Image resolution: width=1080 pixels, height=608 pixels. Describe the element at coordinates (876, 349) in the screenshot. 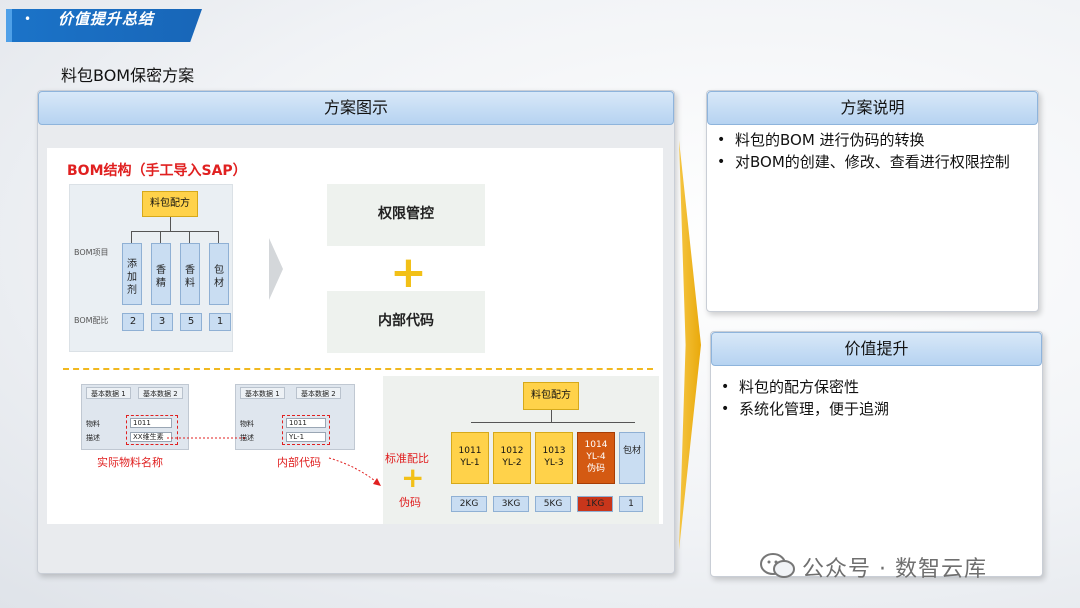

I see `value-improvement-title: 价值提升` at that location.